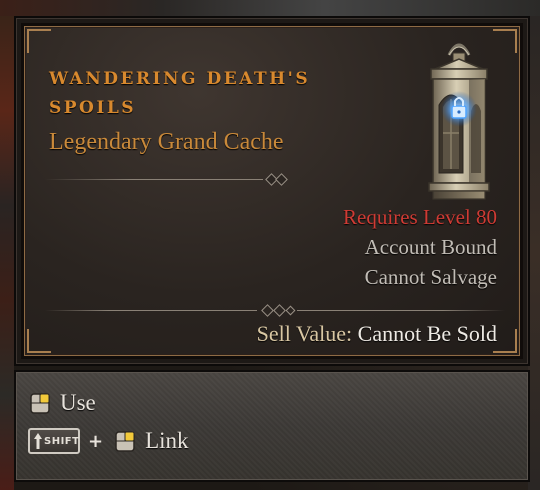 The image size is (540, 490). I want to click on header-divider, so click(166, 179).